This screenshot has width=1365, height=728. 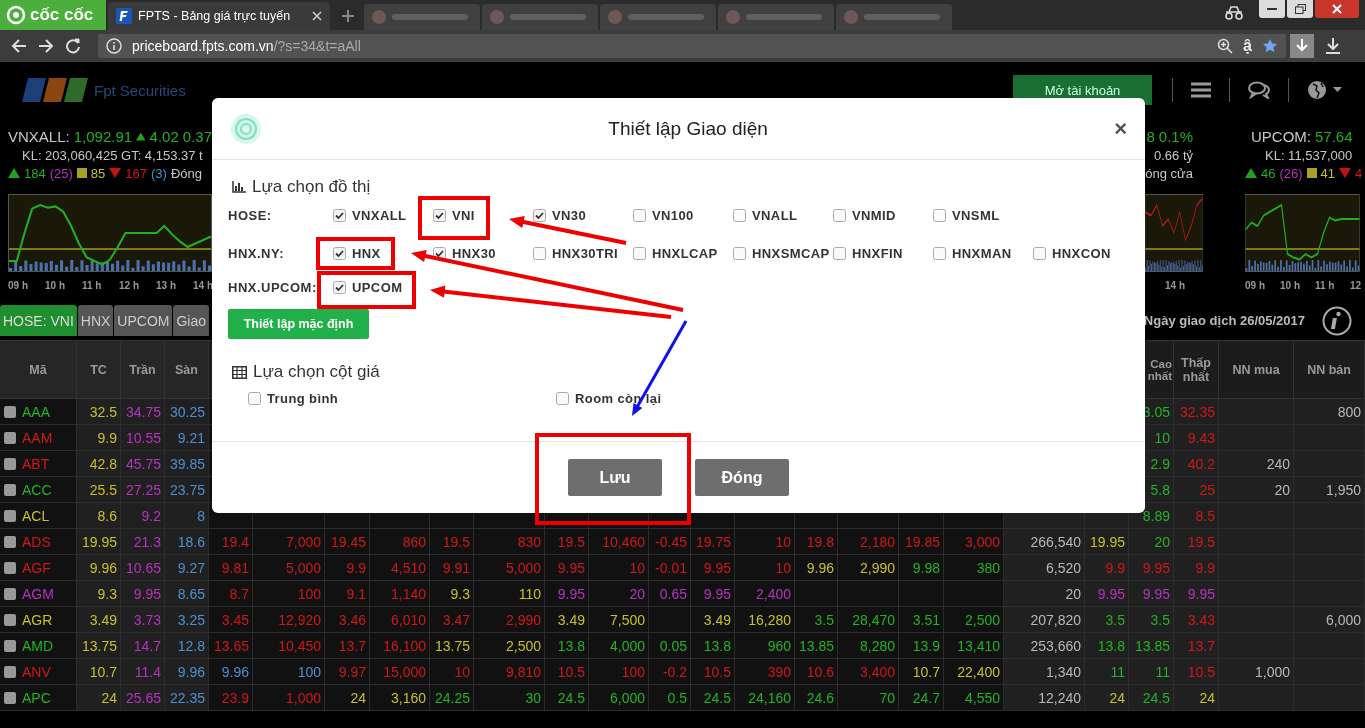 What do you see at coordinates (585, 253) in the screenshot?
I see `option-label: HNX30TRI` at bounding box center [585, 253].